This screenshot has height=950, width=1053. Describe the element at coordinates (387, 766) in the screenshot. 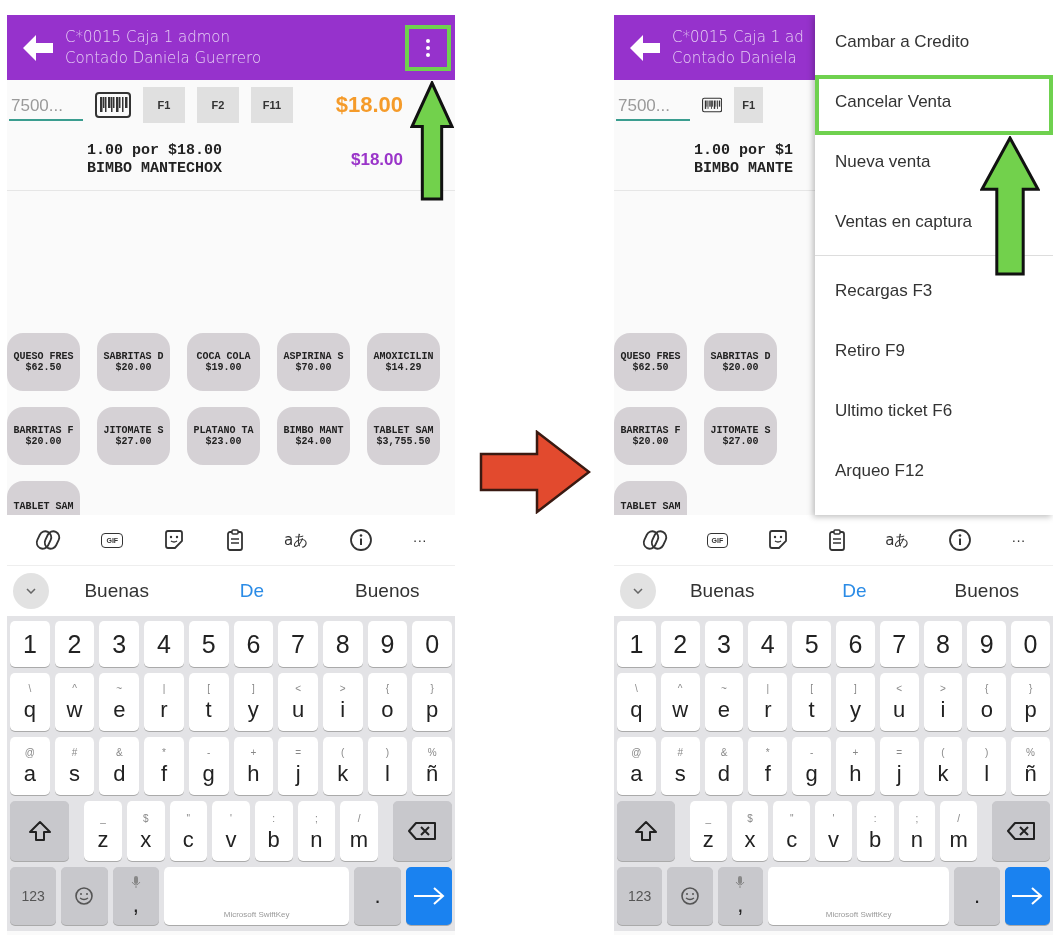

I see `key: ) l` at that location.